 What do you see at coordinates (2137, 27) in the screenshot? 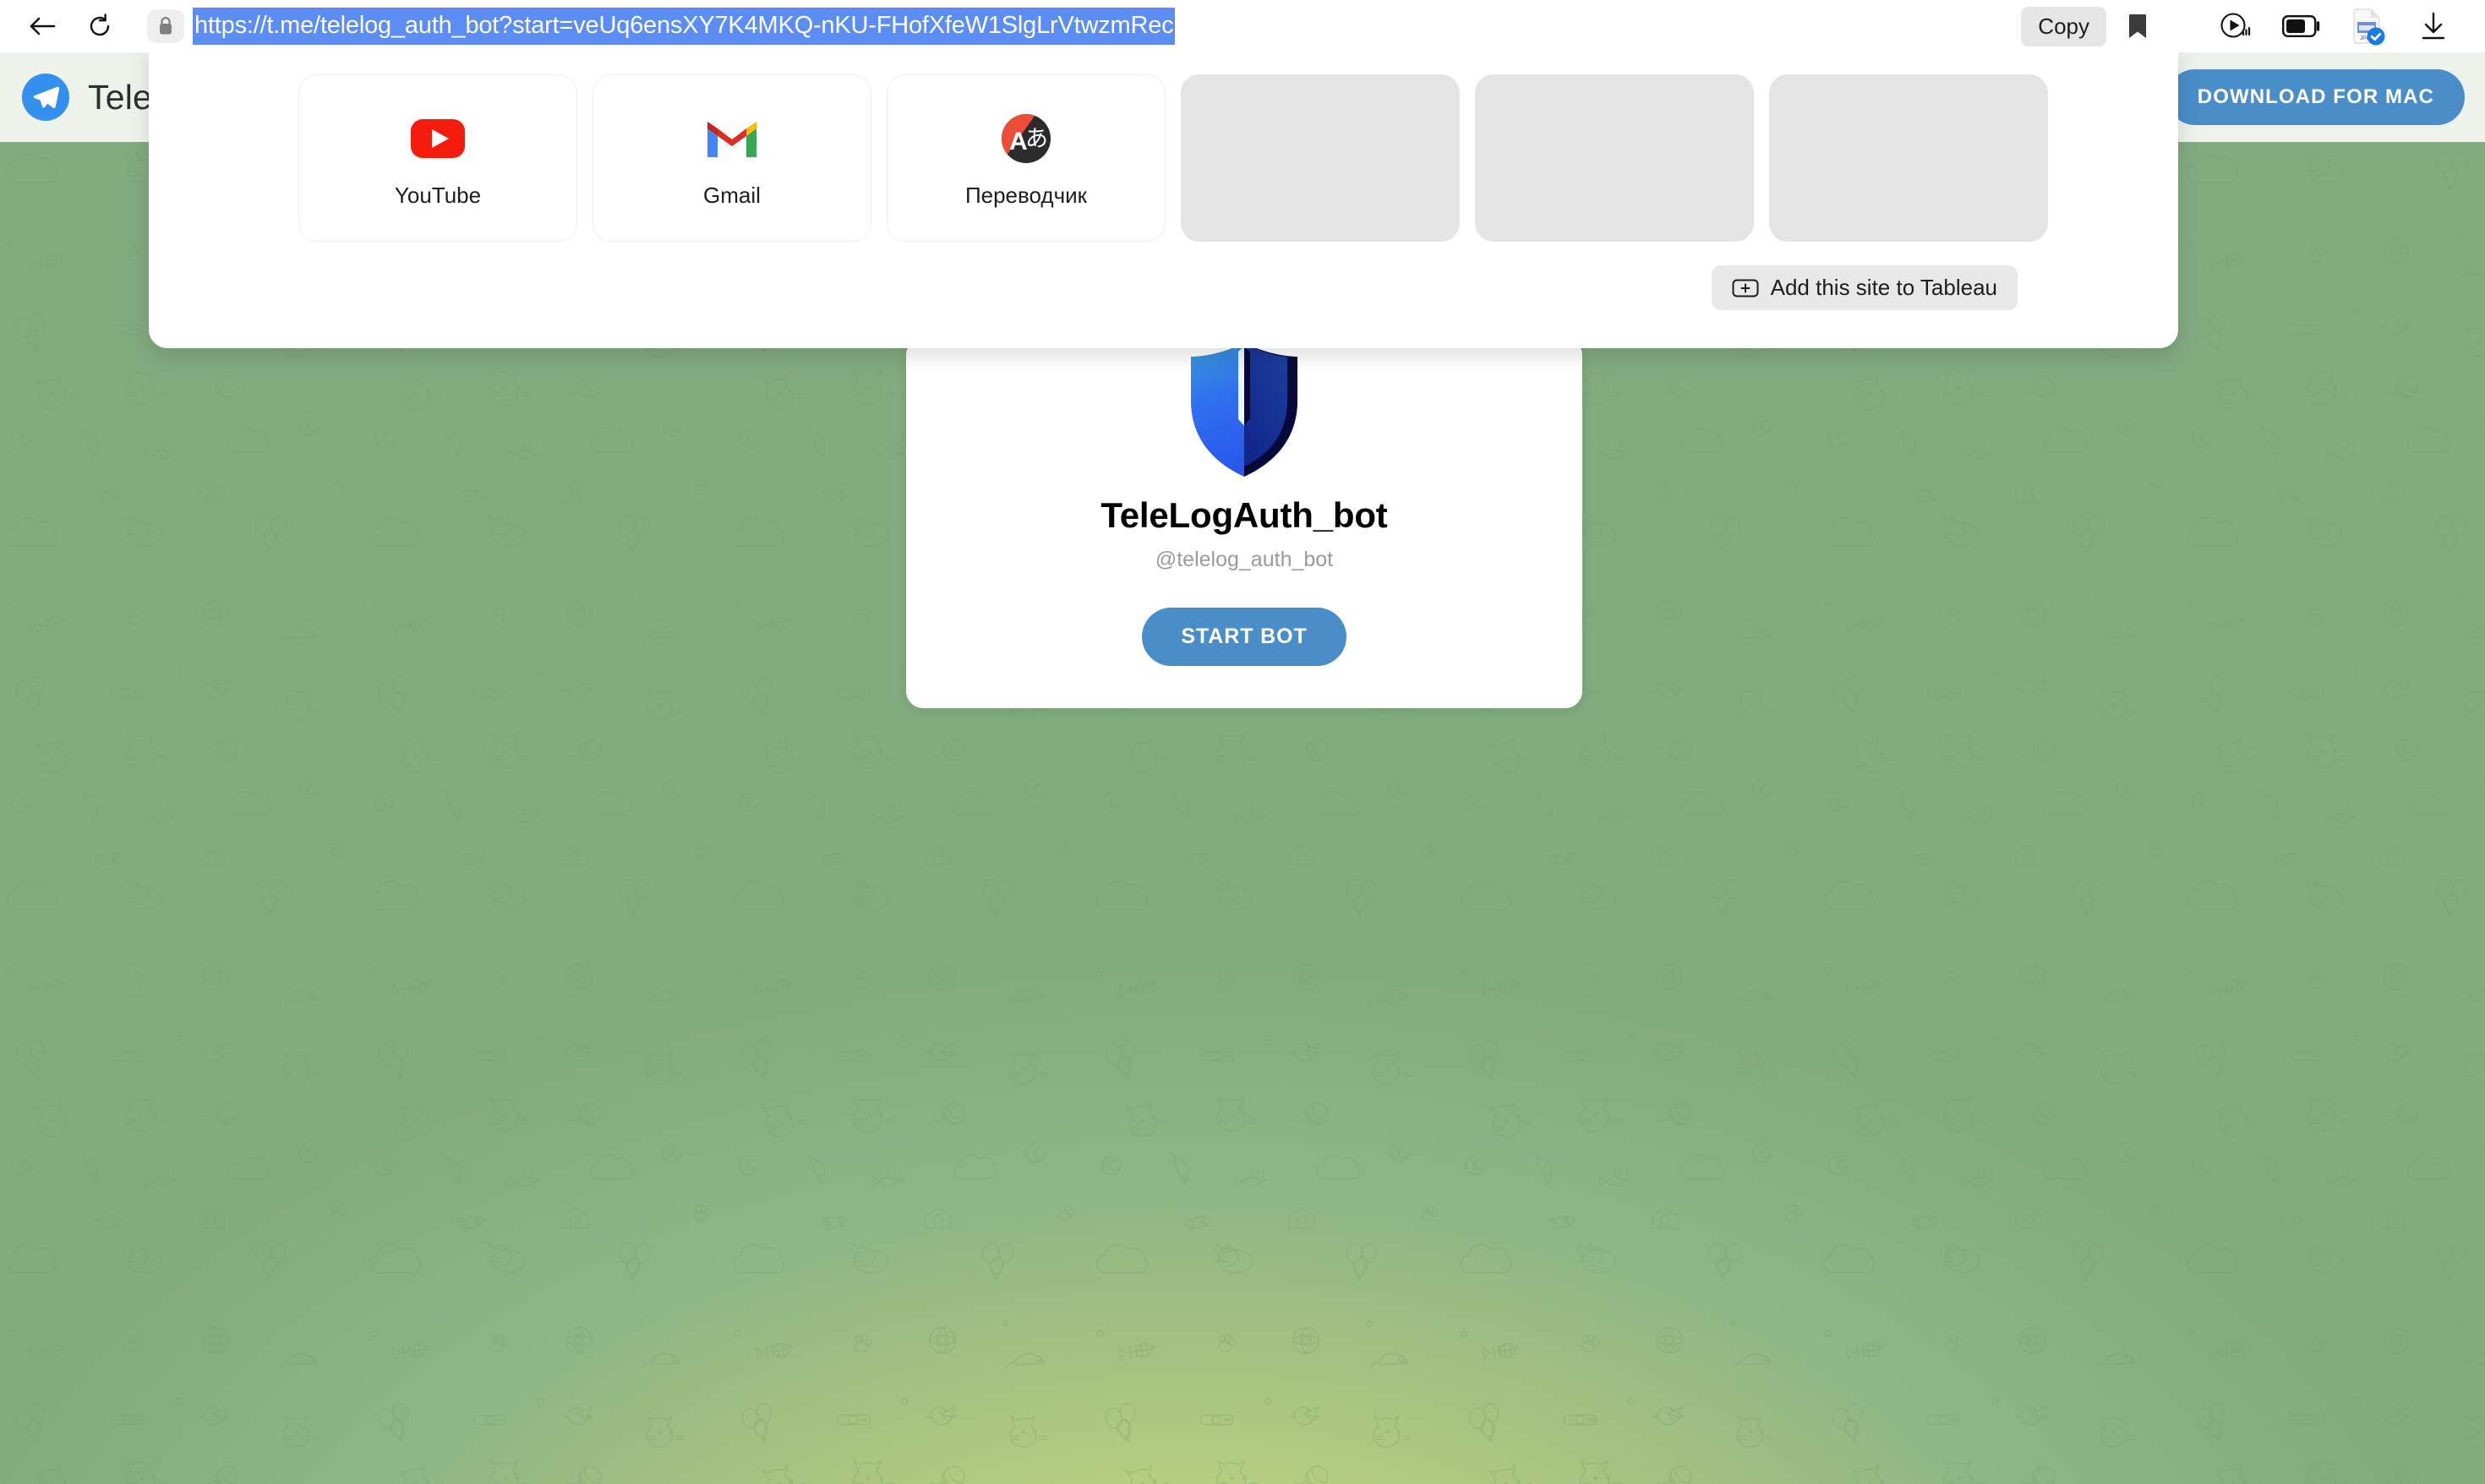
I see `bookmark-icon` at bounding box center [2137, 27].